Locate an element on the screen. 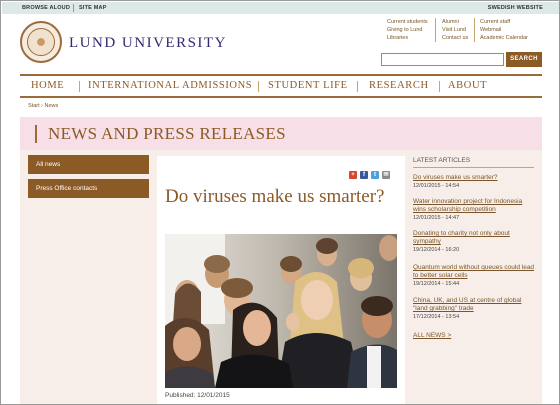  google-plus-icon: + is located at coordinates (353, 175).